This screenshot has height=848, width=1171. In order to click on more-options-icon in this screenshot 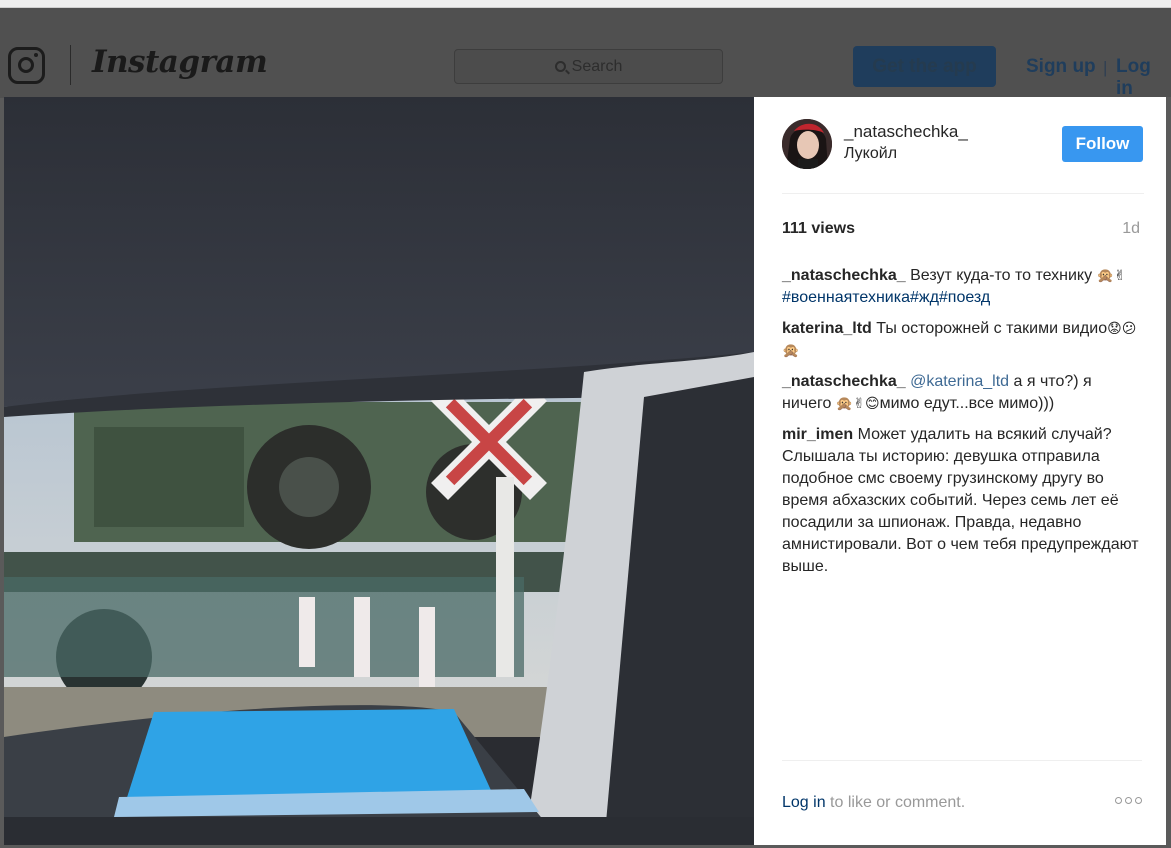, I will do `click(1128, 800)`.